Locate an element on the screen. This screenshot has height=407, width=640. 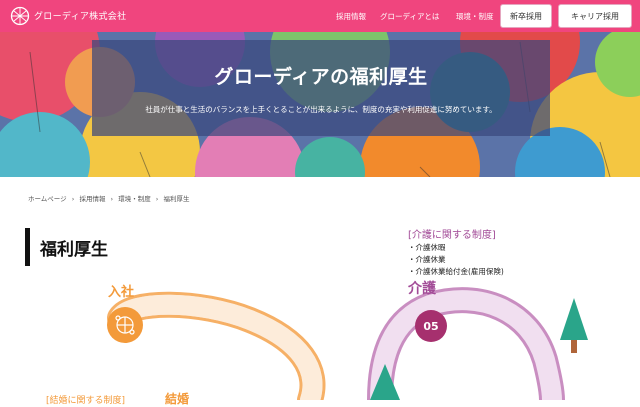
section-title-bar is located at coordinates (27, 247).